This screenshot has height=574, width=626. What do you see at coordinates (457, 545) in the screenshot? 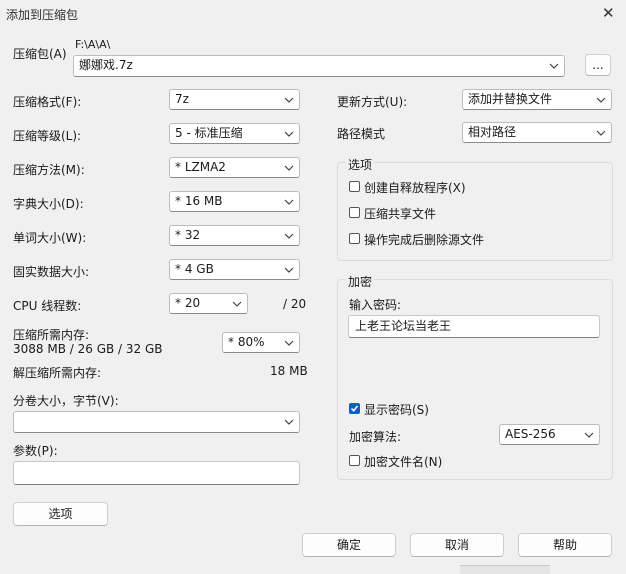
I see `cancel-button: 取消` at bounding box center [457, 545].